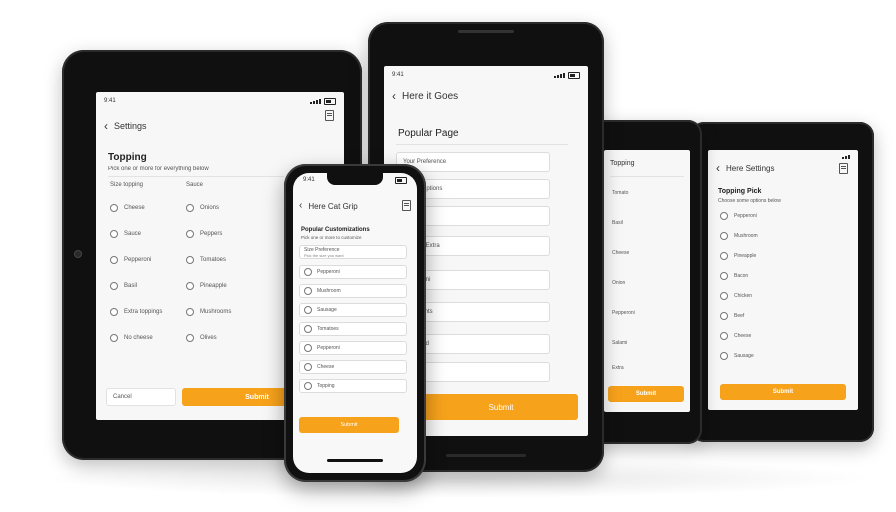  I want to click on page-title: Here Settings, so click(750, 168).